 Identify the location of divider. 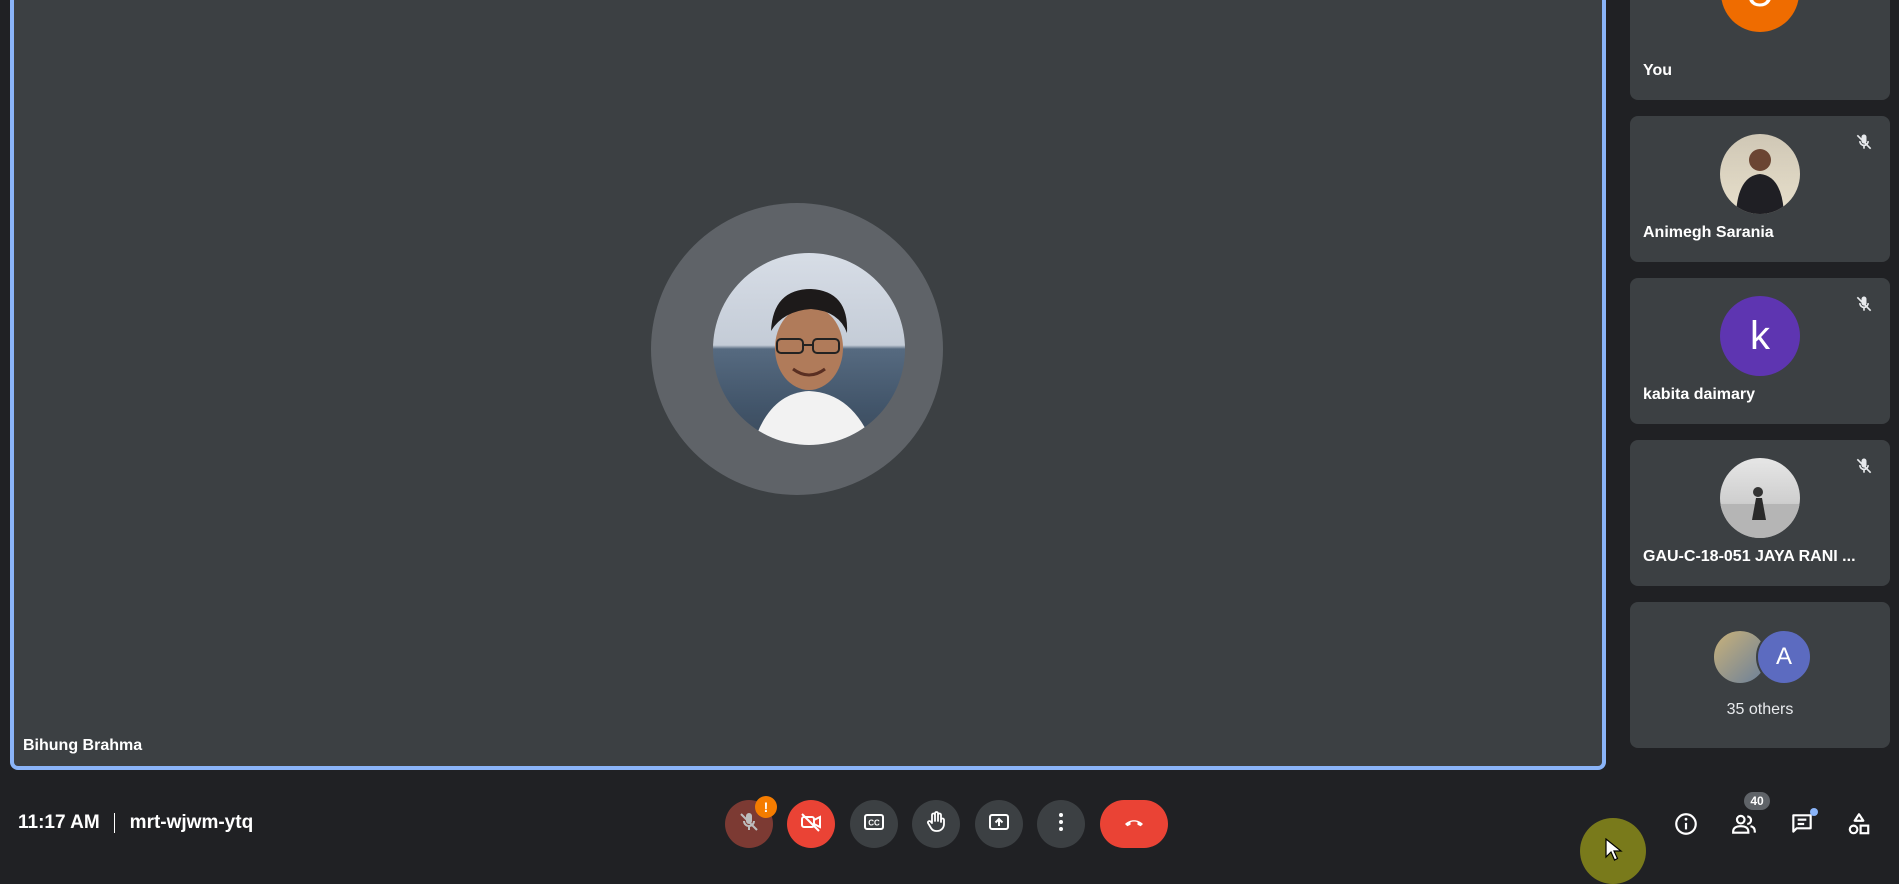
(114, 823).